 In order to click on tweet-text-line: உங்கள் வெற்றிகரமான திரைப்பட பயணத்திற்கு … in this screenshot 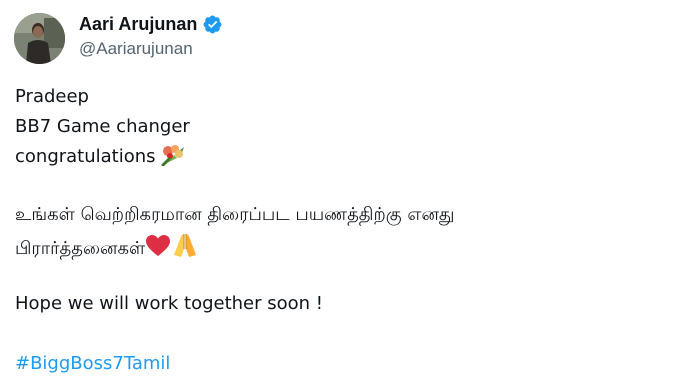, I will do `click(235, 214)`.